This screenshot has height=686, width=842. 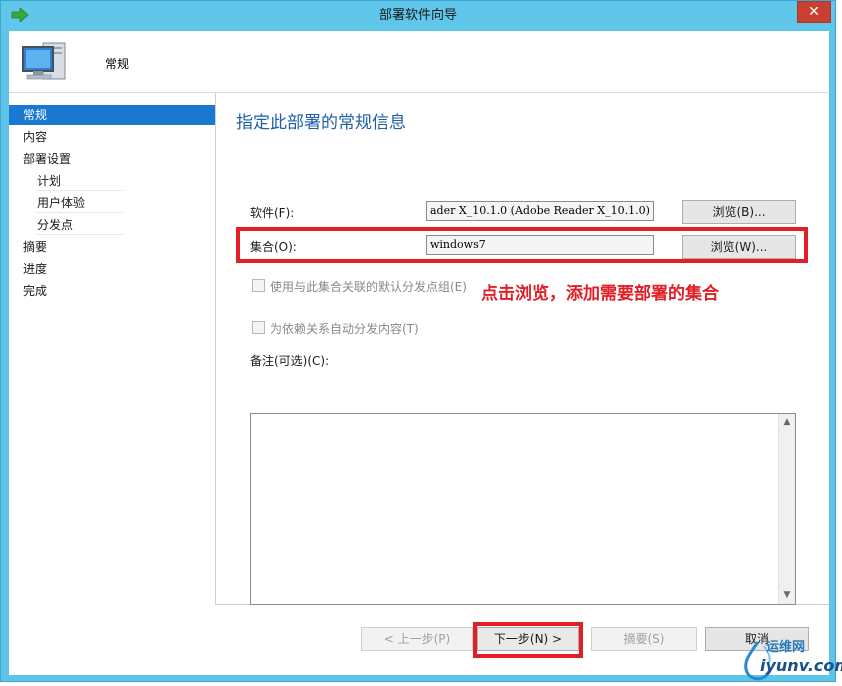 I want to click on wizard-header: 常规, so click(x=419, y=62).